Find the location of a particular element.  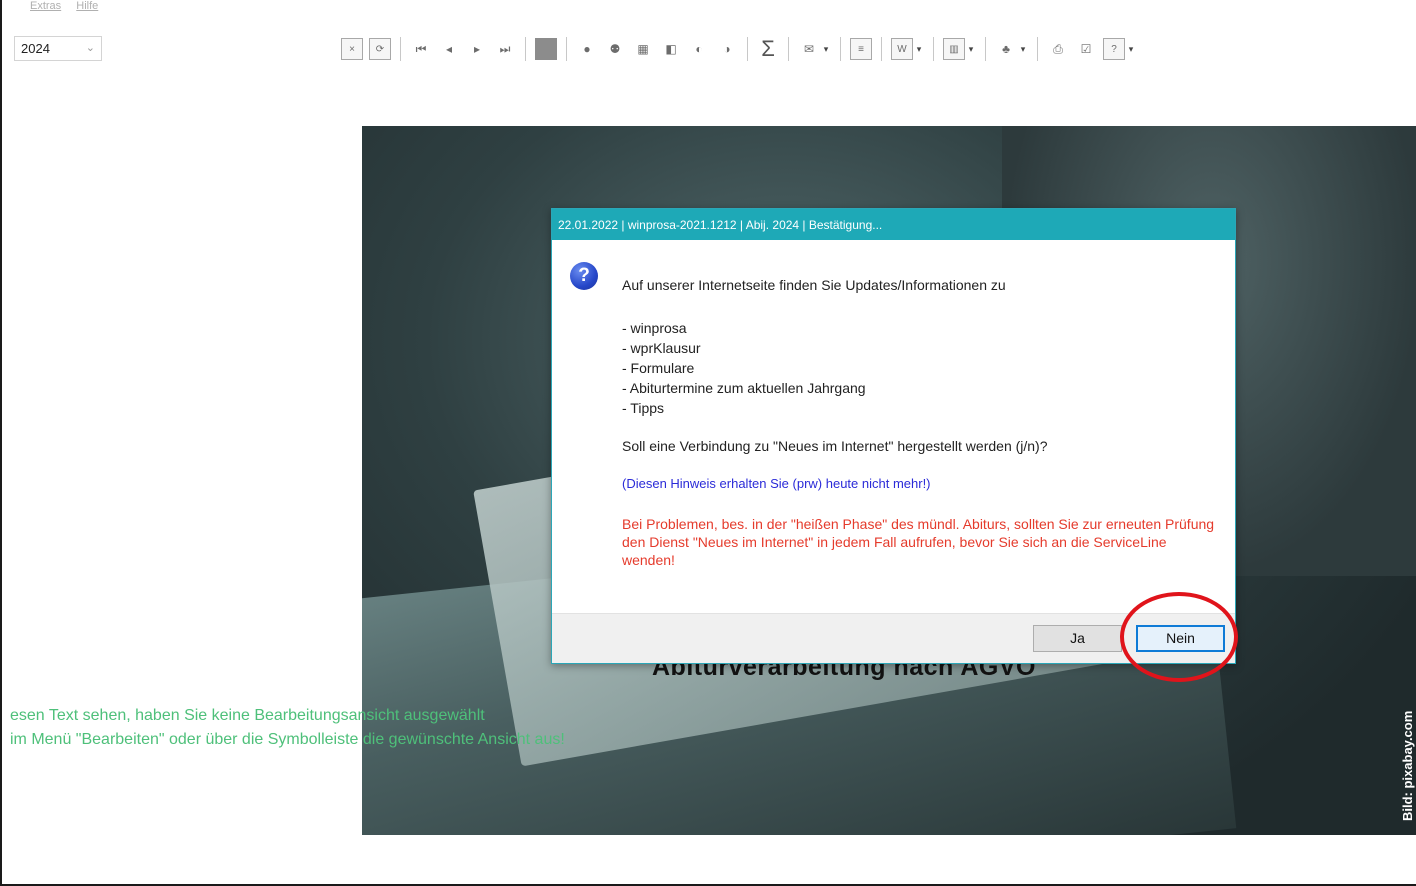

menu-hilfe: Hilfe is located at coordinates (87, 6).